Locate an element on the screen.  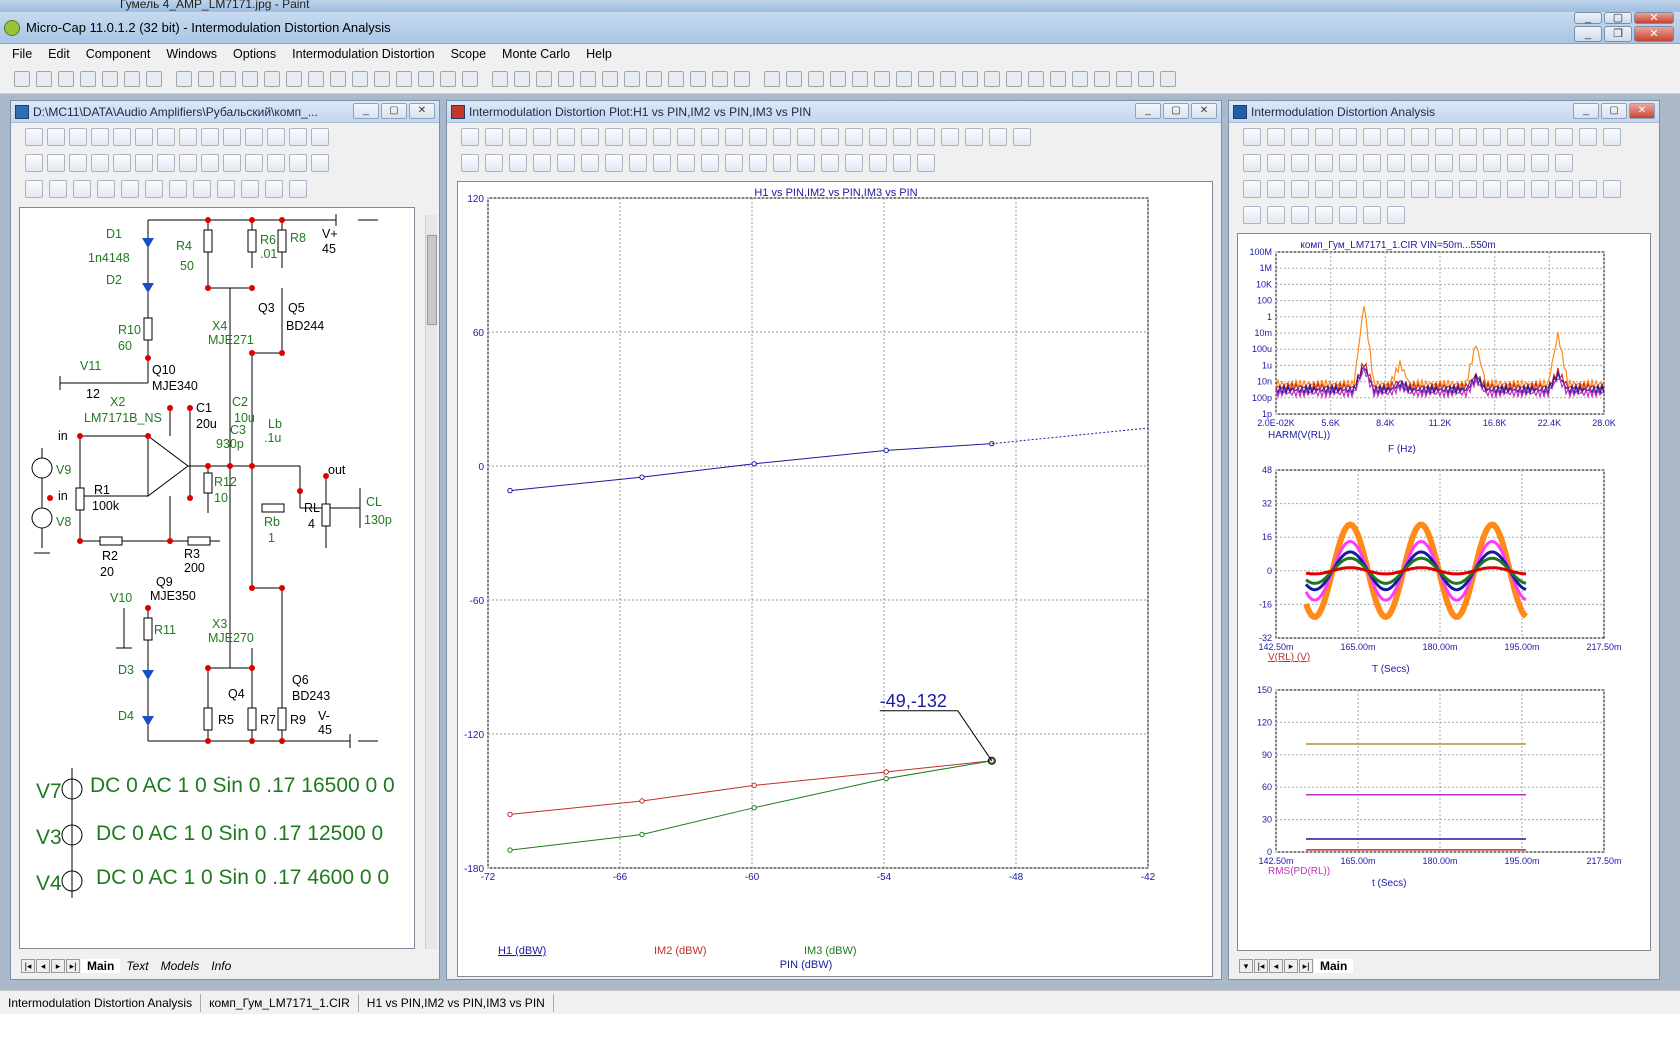
plot-close-button: ✕ is located at coordinates (1204, 111).